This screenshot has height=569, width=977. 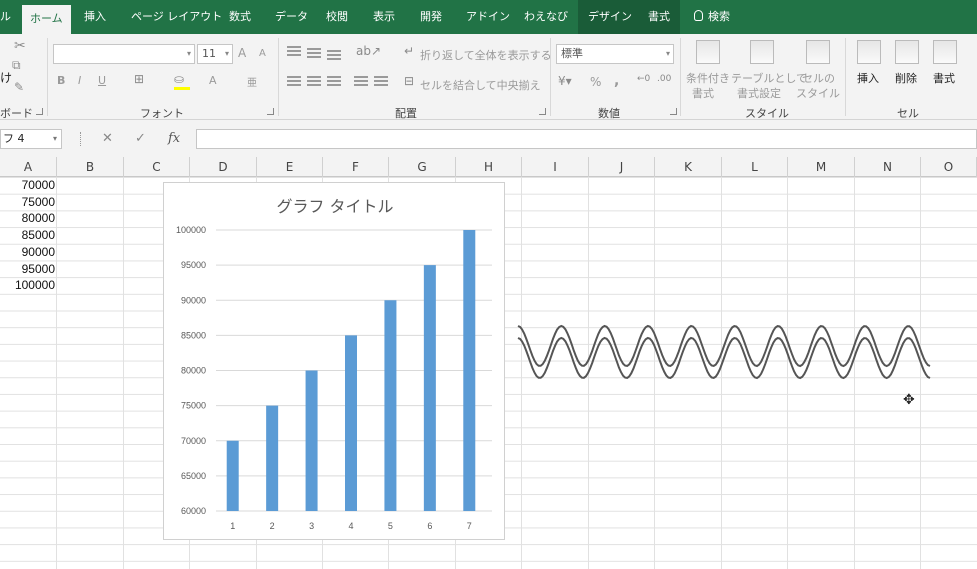 What do you see at coordinates (712, 17) in the screenshot?
I see `tell-me-search: 検索` at bounding box center [712, 17].